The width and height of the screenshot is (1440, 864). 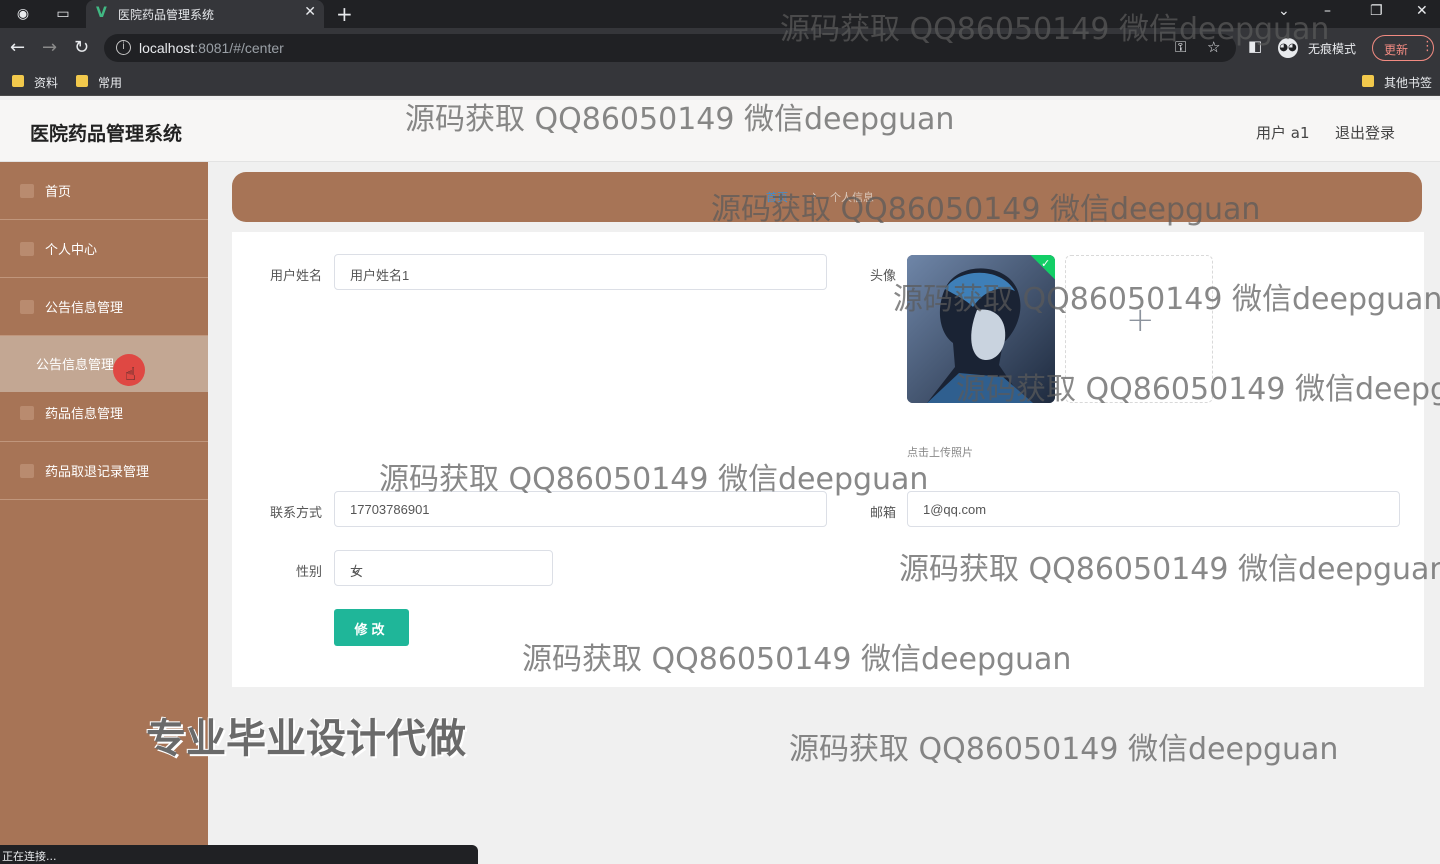 What do you see at coordinates (1284, 11) in the screenshot?
I see `tab-search-icon: ⌄` at bounding box center [1284, 11].